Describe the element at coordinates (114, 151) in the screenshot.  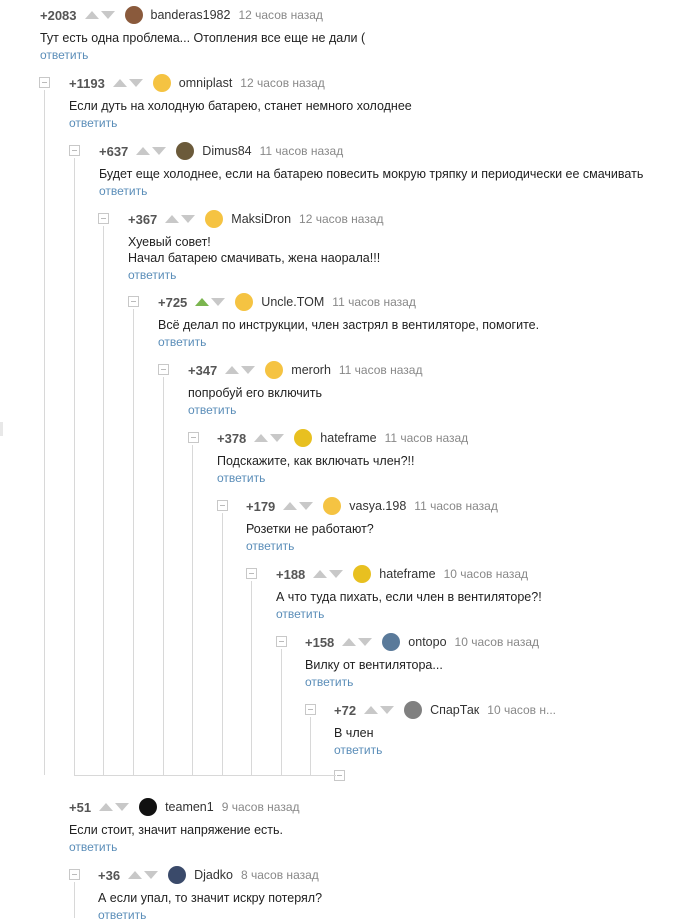
I see `comment-rating: +637` at that location.